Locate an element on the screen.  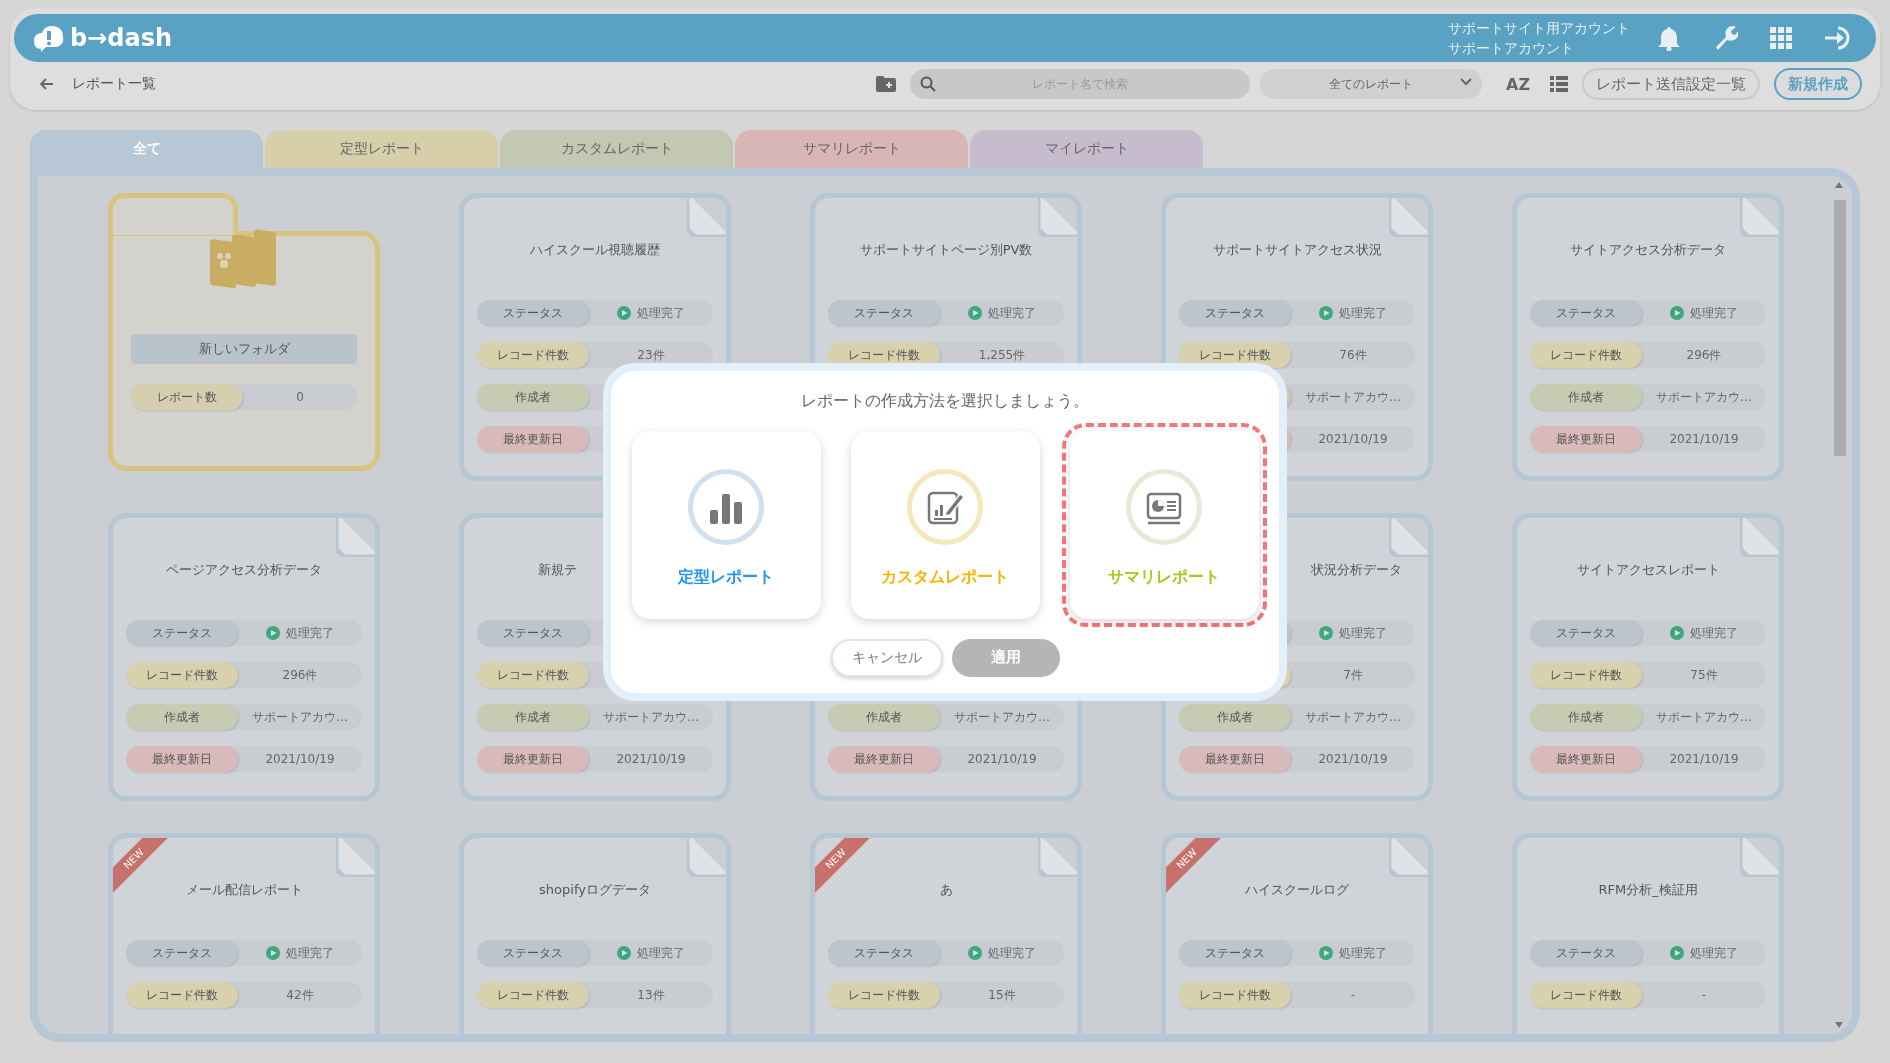
scrollbar is located at coordinates (1839, 605).